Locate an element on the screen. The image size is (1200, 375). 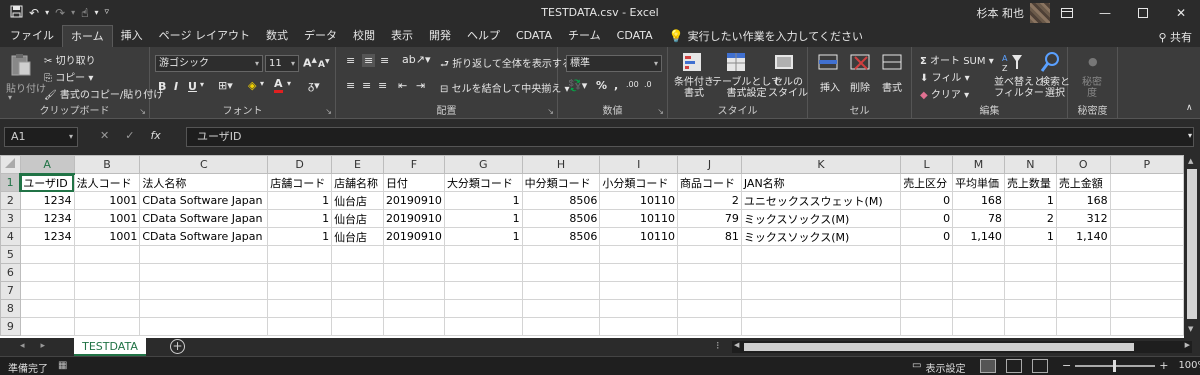
tab-cdata: CDATA is located at coordinates (534, 36).